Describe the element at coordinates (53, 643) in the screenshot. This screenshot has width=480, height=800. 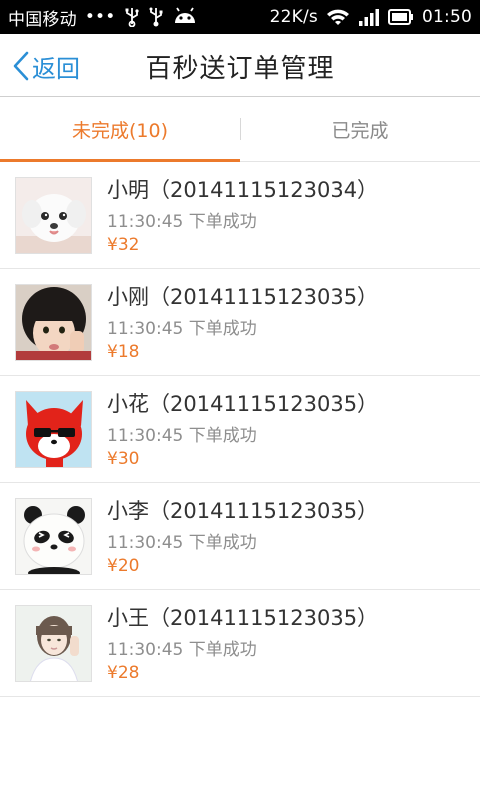
I see `girl-portrait-avatar` at that location.